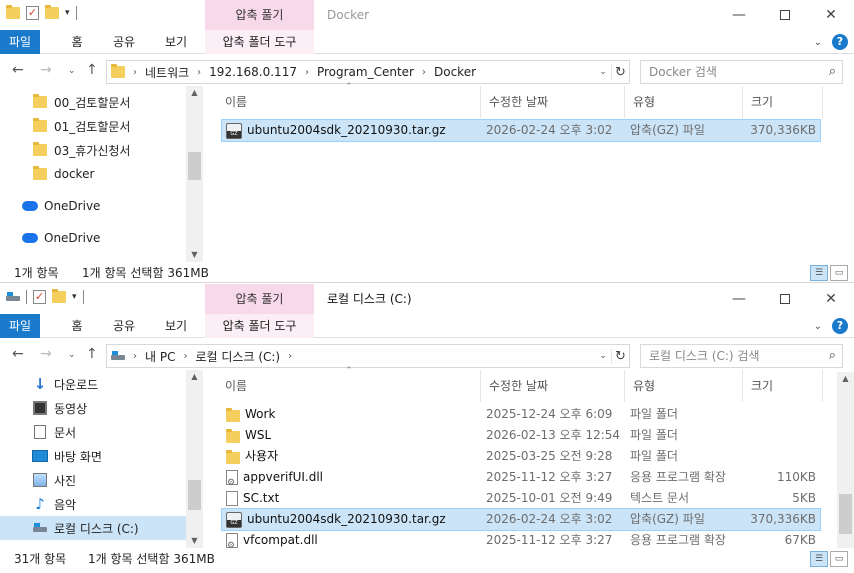  I want to click on tab-compressed-folder-tools: 압축 폴더 도구, so click(259, 42).